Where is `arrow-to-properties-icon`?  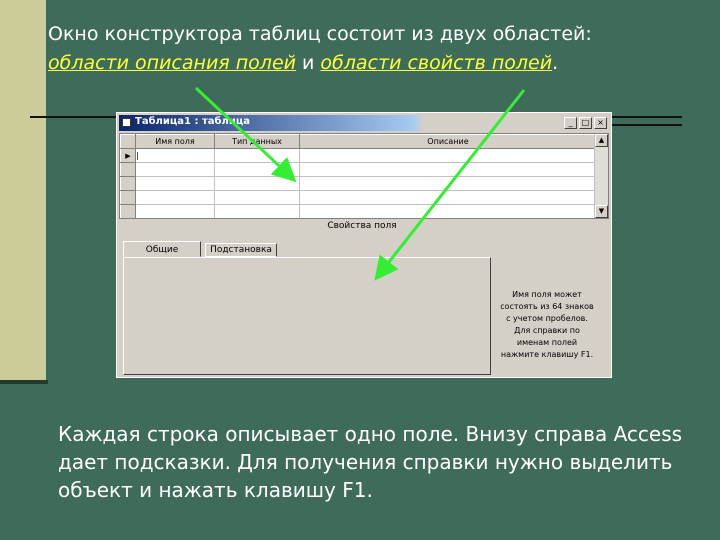
arrow-to-properties-icon is located at coordinates (450, 185).